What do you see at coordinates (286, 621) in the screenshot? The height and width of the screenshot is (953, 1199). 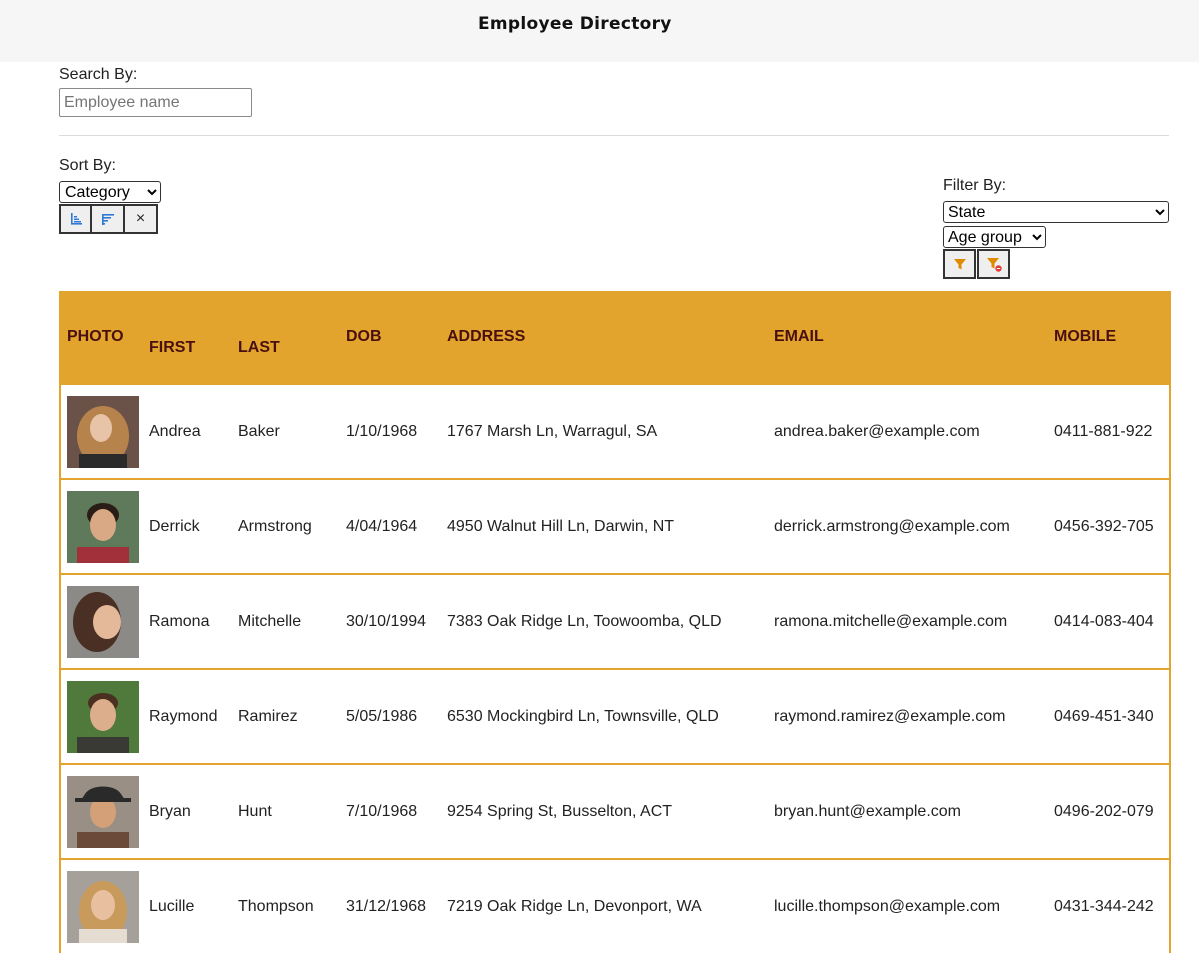 I see `last-name-cell: Mitchelle` at bounding box center [286, 621].